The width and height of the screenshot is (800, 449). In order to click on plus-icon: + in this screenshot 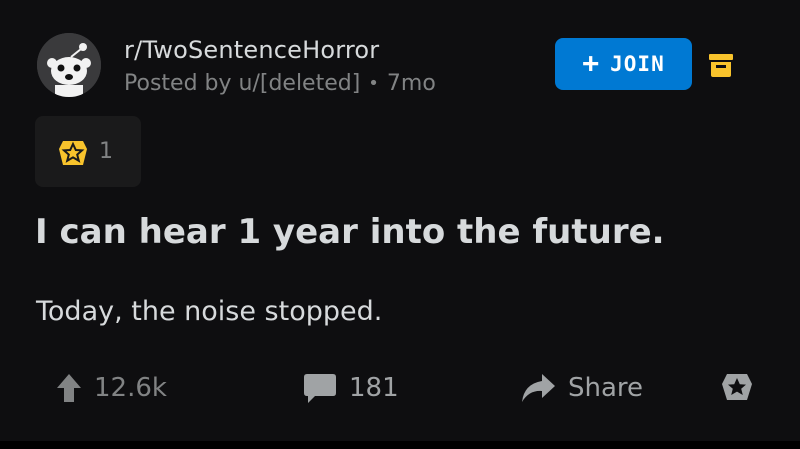, I will do `click(591, 62)`.